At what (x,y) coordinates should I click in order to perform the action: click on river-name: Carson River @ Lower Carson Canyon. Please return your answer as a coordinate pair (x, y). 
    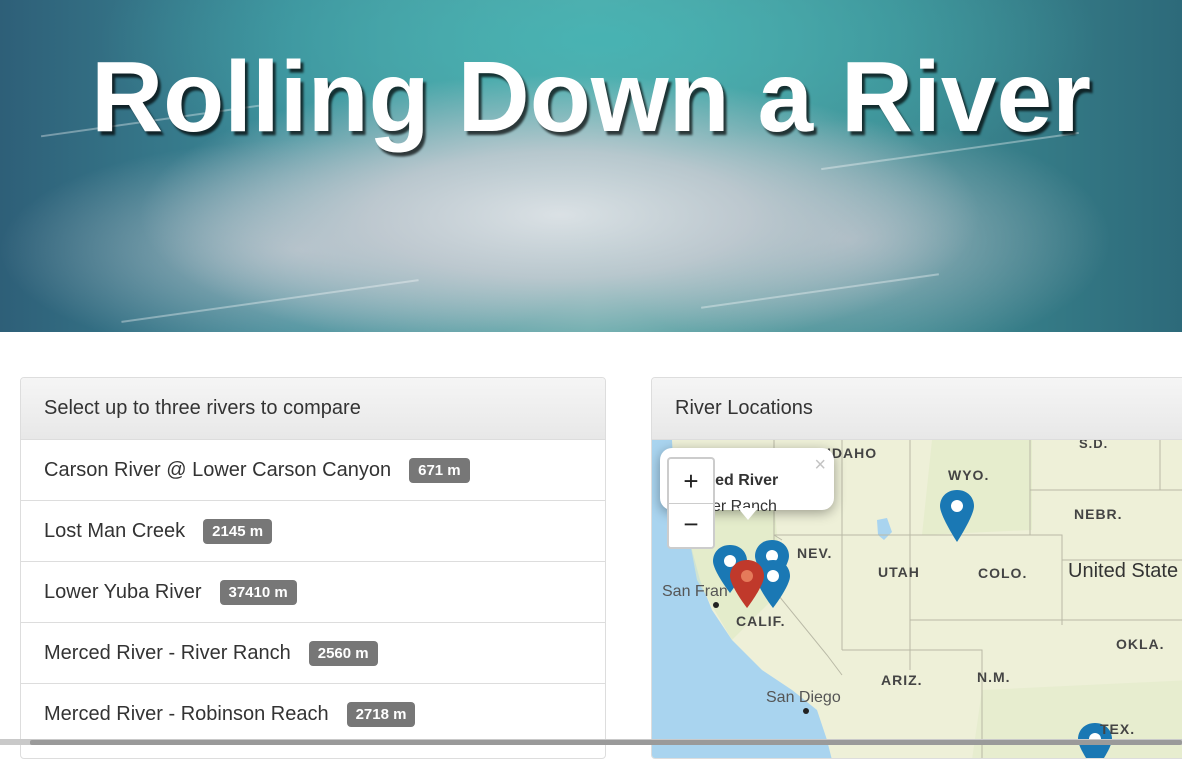
    Looking at the image, I should click on (218, 469).